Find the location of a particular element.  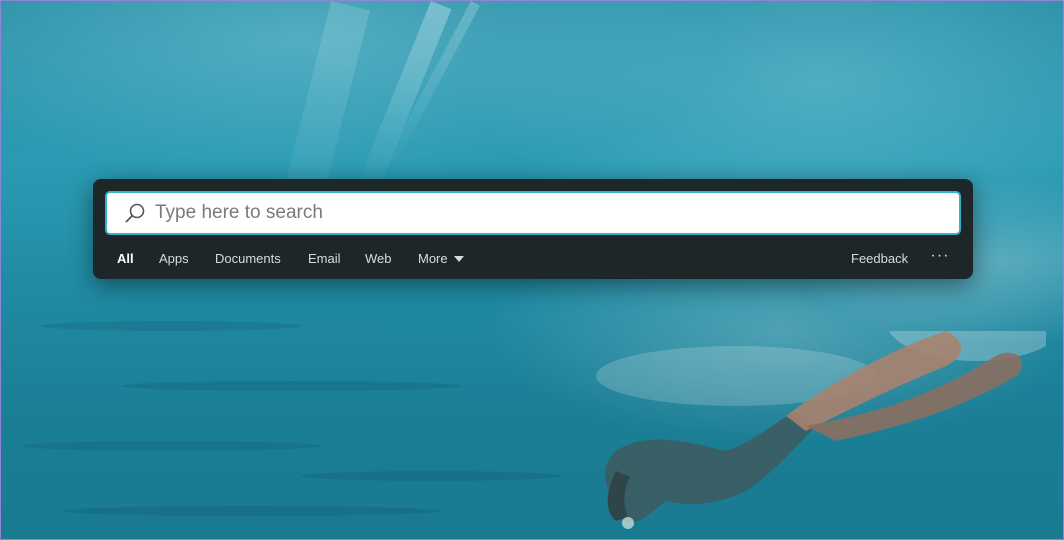

tab-more: More is located at coordinates (441, 258).